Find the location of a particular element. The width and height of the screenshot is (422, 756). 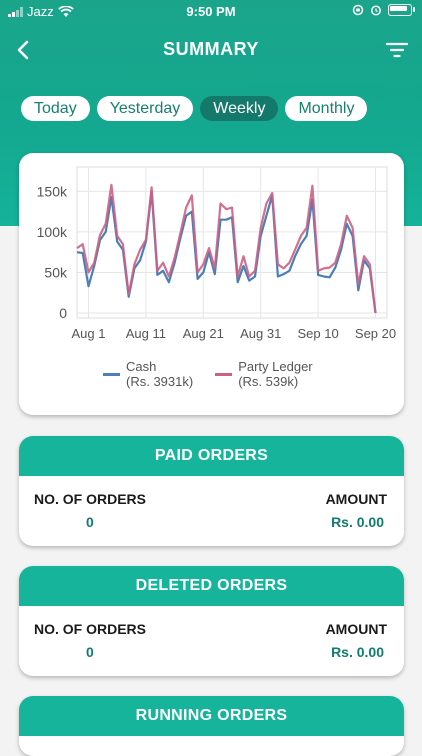

y-tick-label: 100k is located at coordinates (52, 232).